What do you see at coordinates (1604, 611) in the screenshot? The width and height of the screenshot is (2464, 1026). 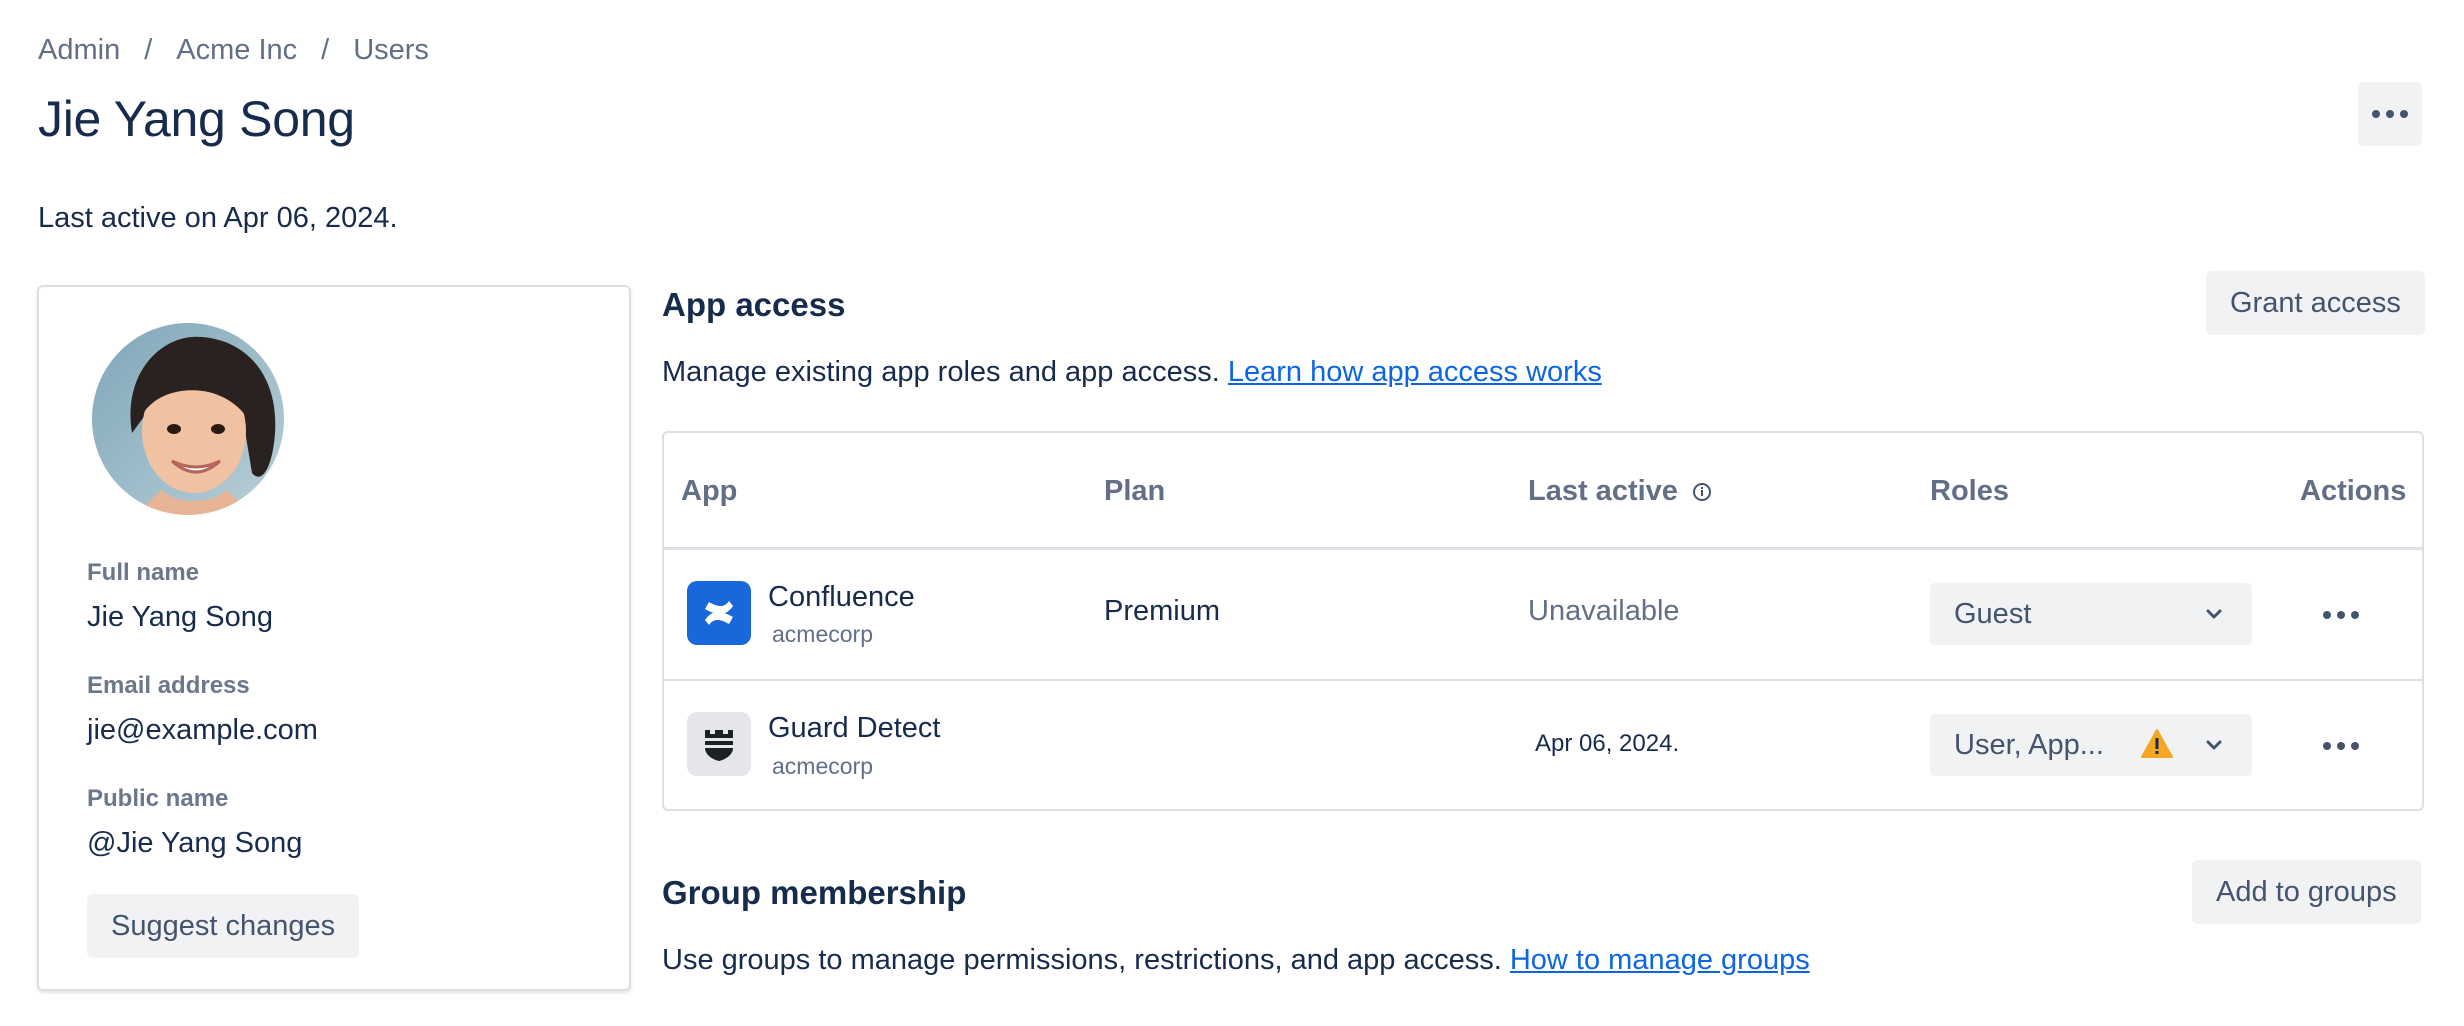 I see `last-active-cell: Unavailable` at bounding box center [1604, 611].